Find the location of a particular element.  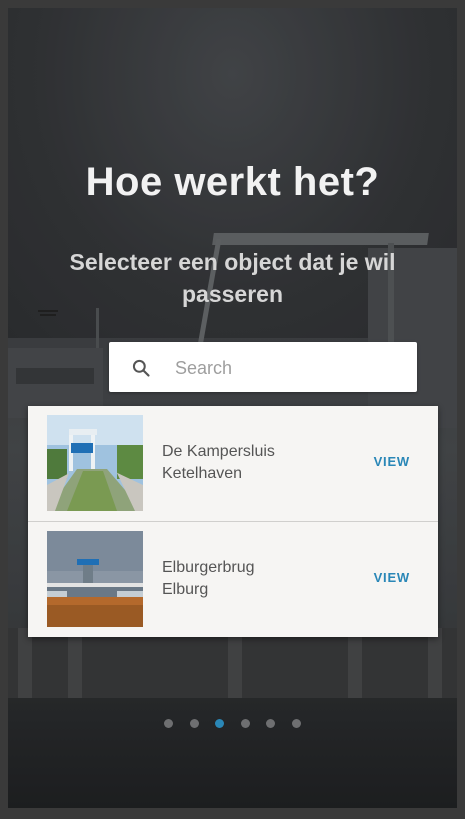

list-item-name: Elburgerbrug is located at coordinates (208, 567).